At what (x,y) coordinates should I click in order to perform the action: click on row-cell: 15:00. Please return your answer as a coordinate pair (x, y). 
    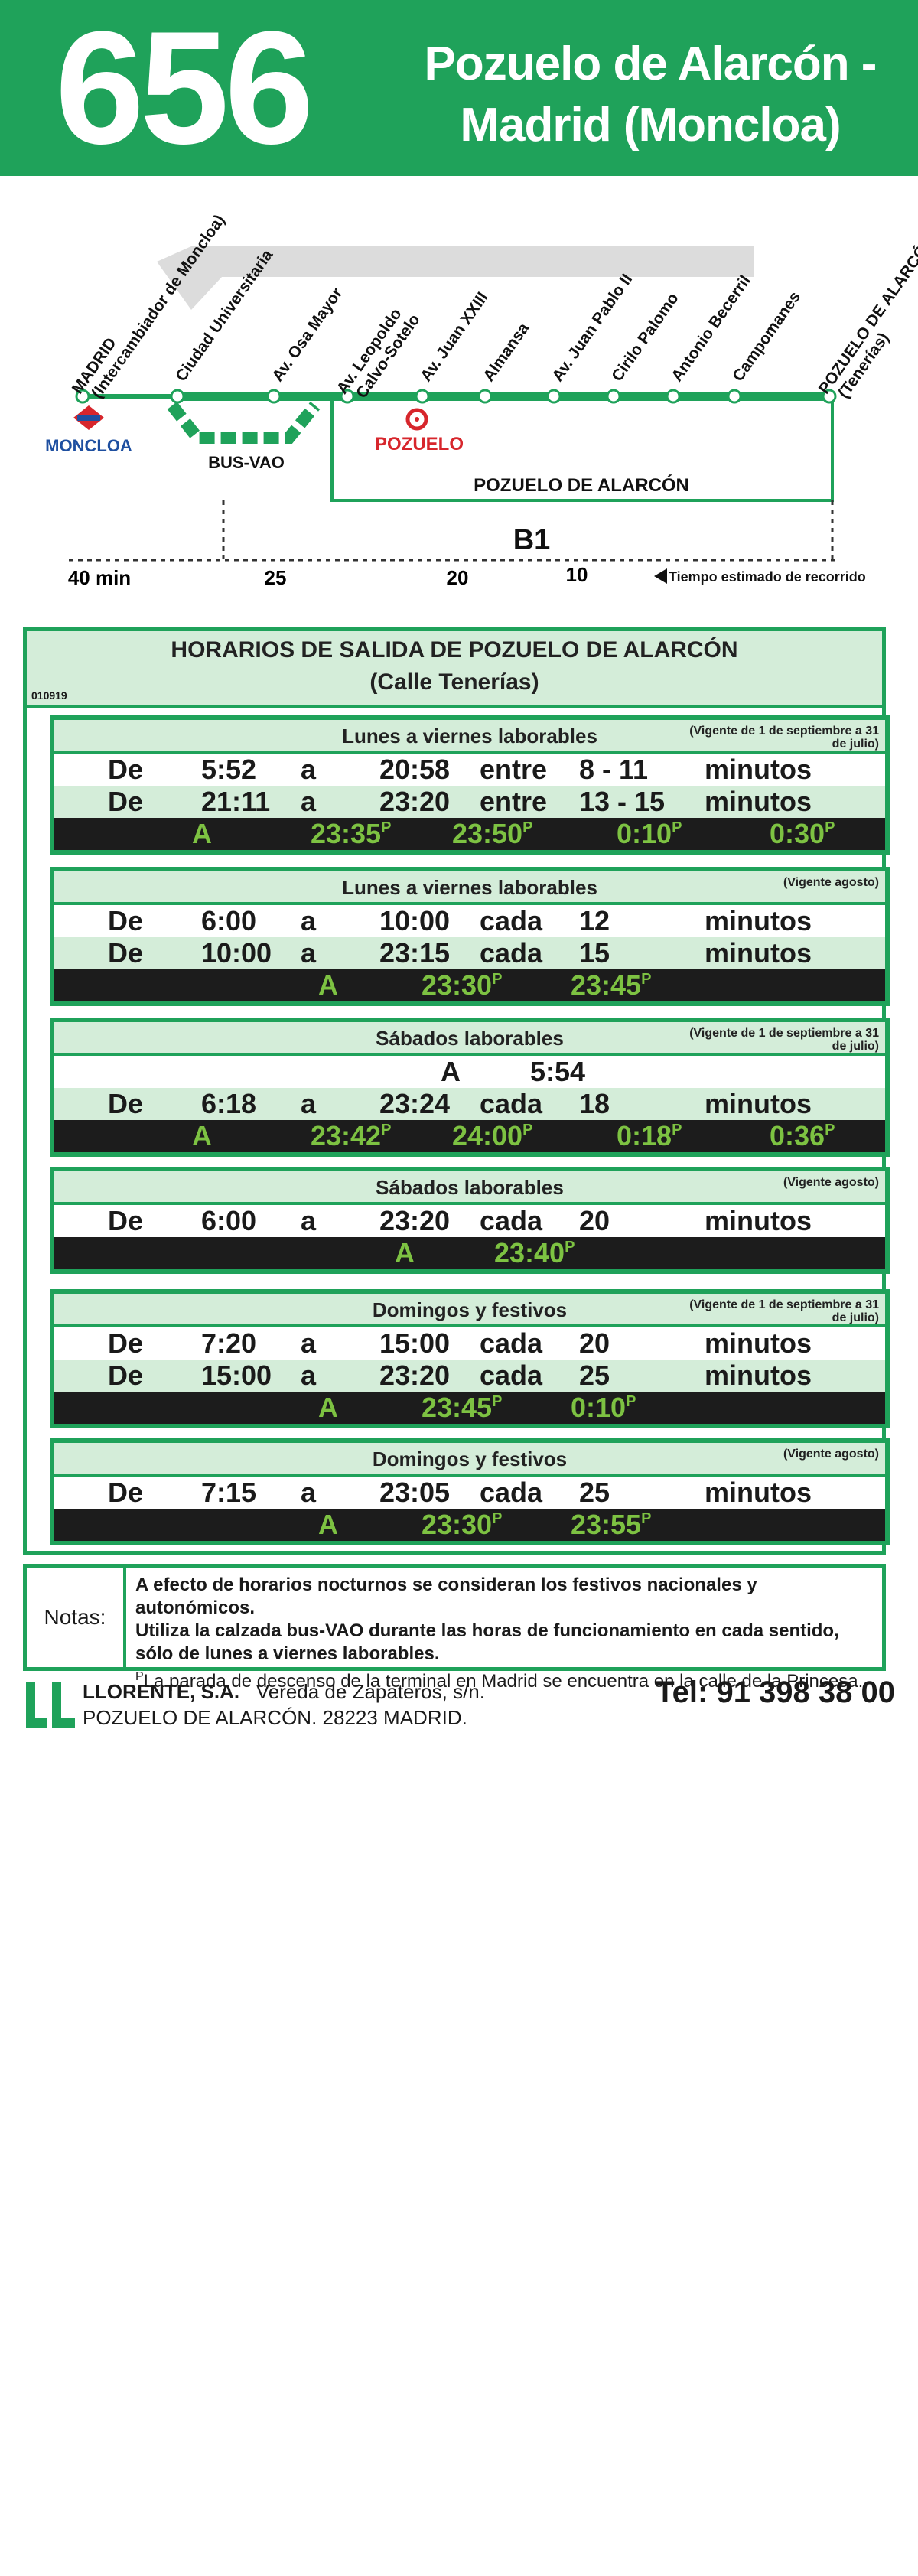
    Looking at the image, I should click on (415, 1343).